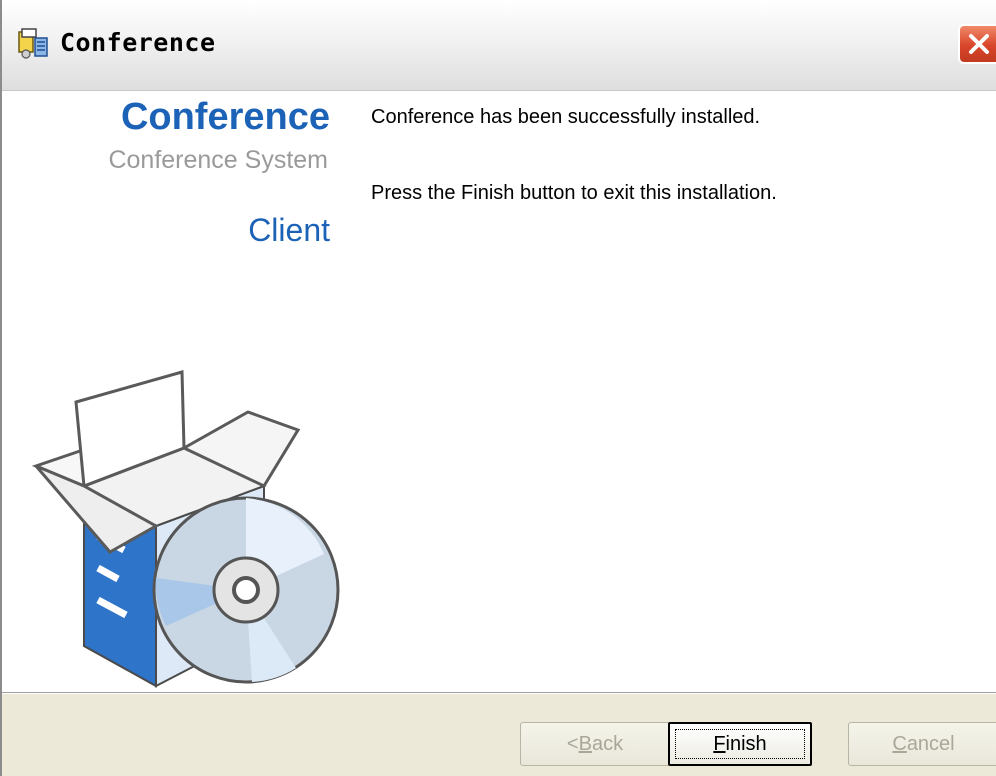  What do you see at coordinates (585, 743) in the screenshot?
I see `back-mnemonic: B` at bounding box center [585, 743].